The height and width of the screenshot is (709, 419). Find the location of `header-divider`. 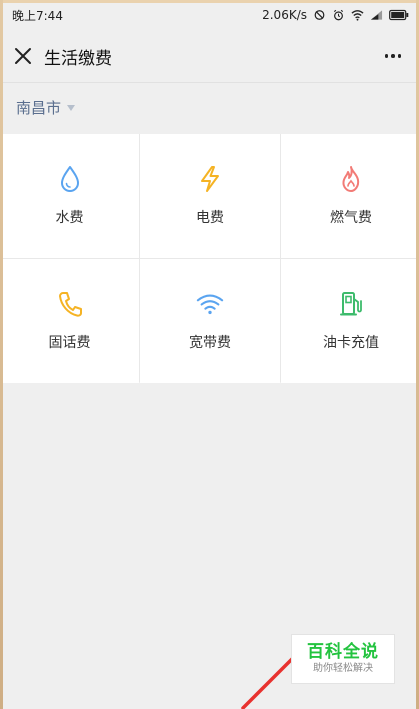

header-divider is located at coordinates (209, 82).